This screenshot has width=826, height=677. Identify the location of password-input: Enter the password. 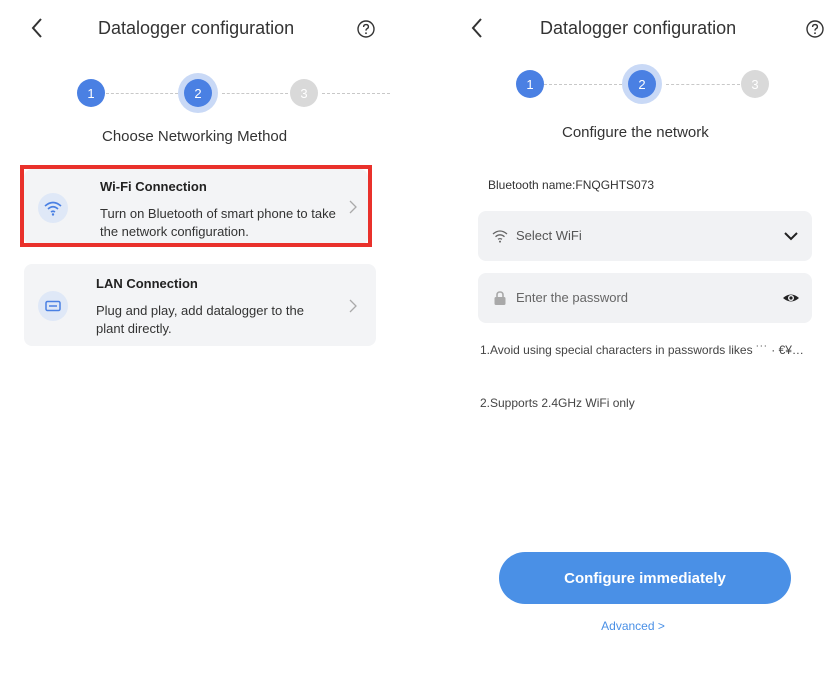
(572, 297).